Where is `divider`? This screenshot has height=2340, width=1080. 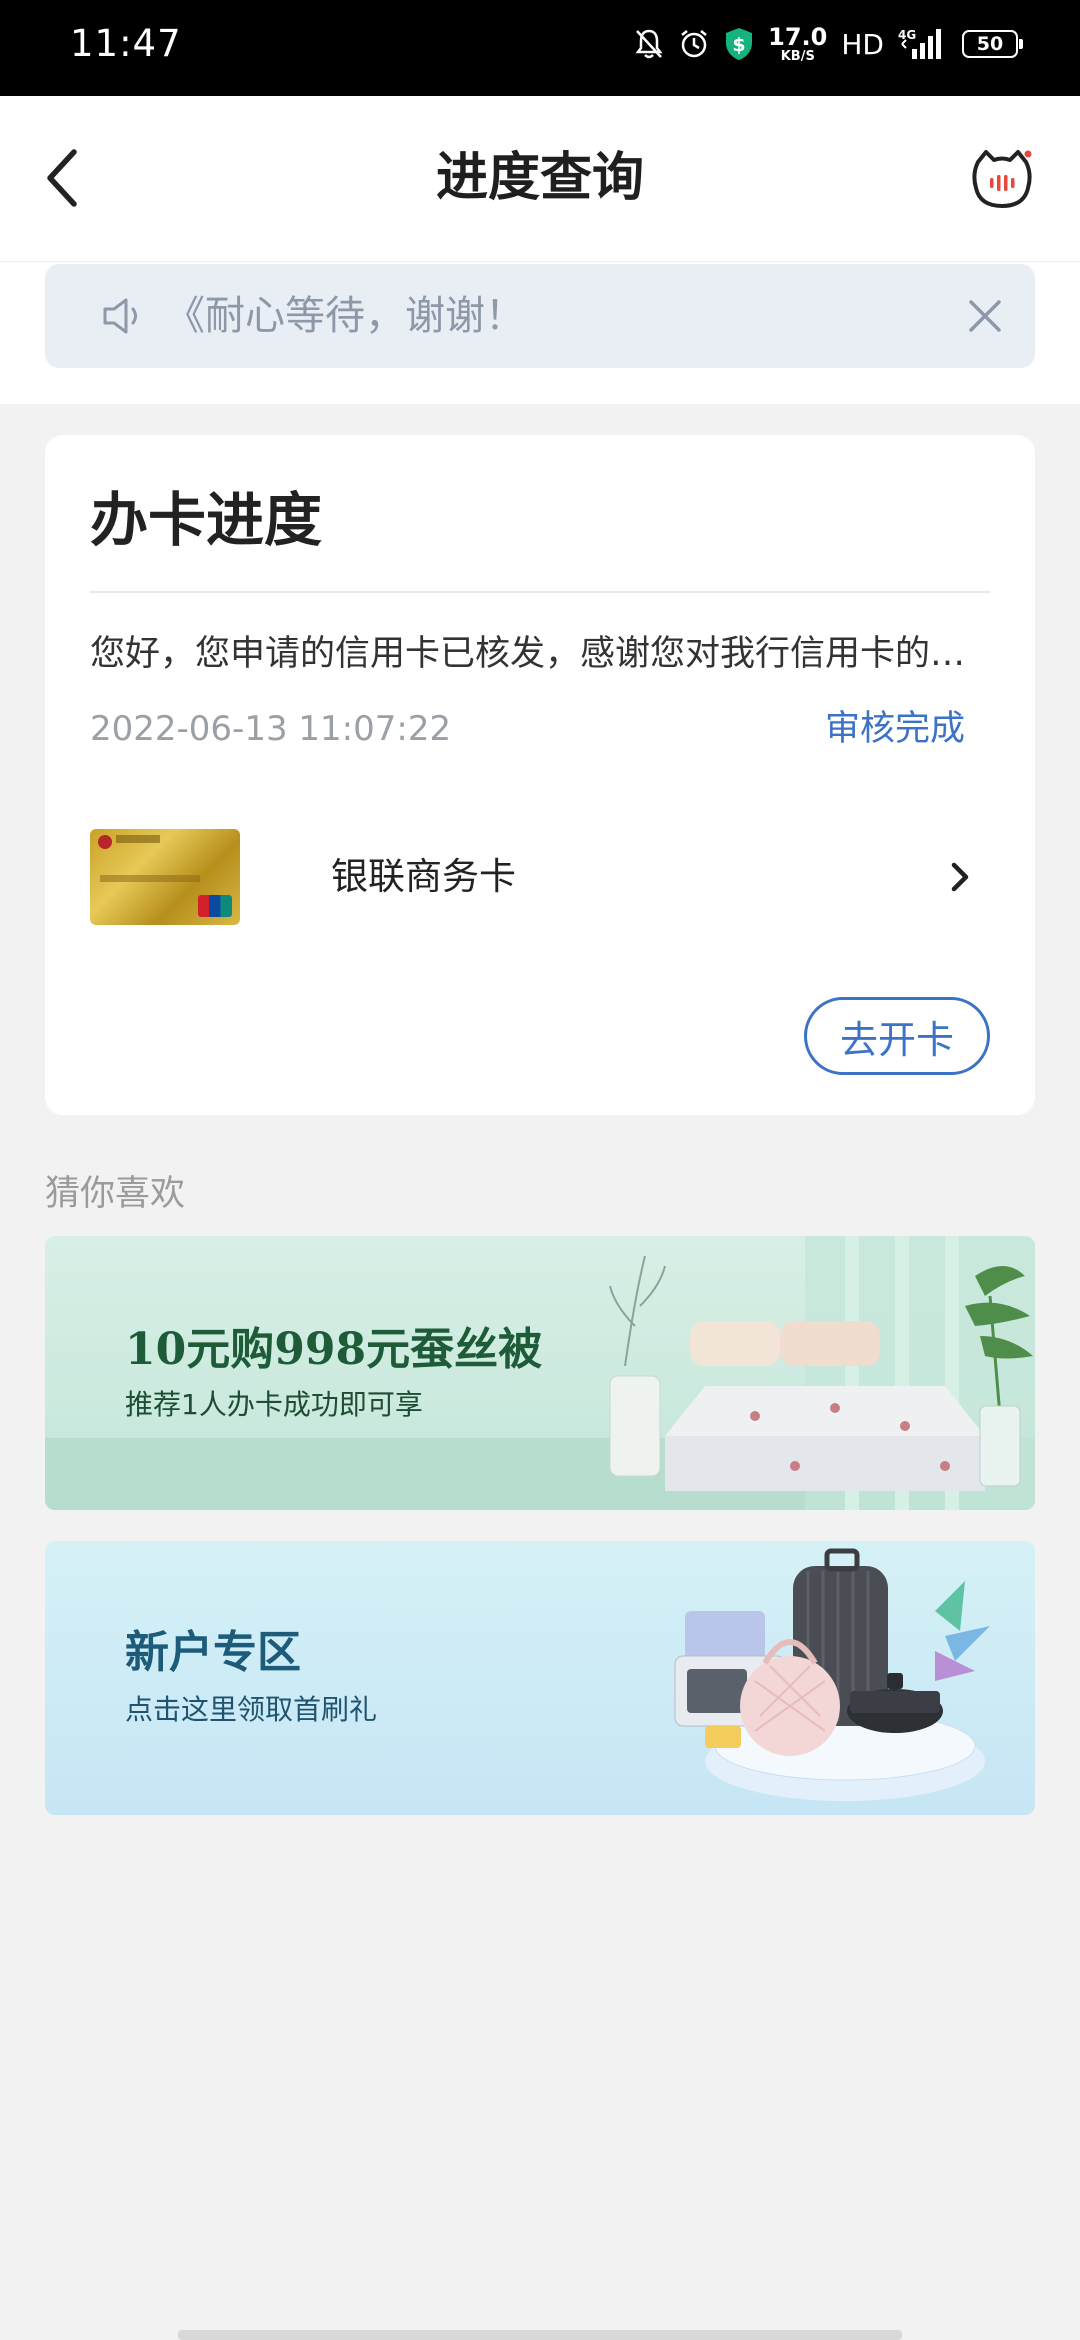
divider is located at coordinates (540, 592).